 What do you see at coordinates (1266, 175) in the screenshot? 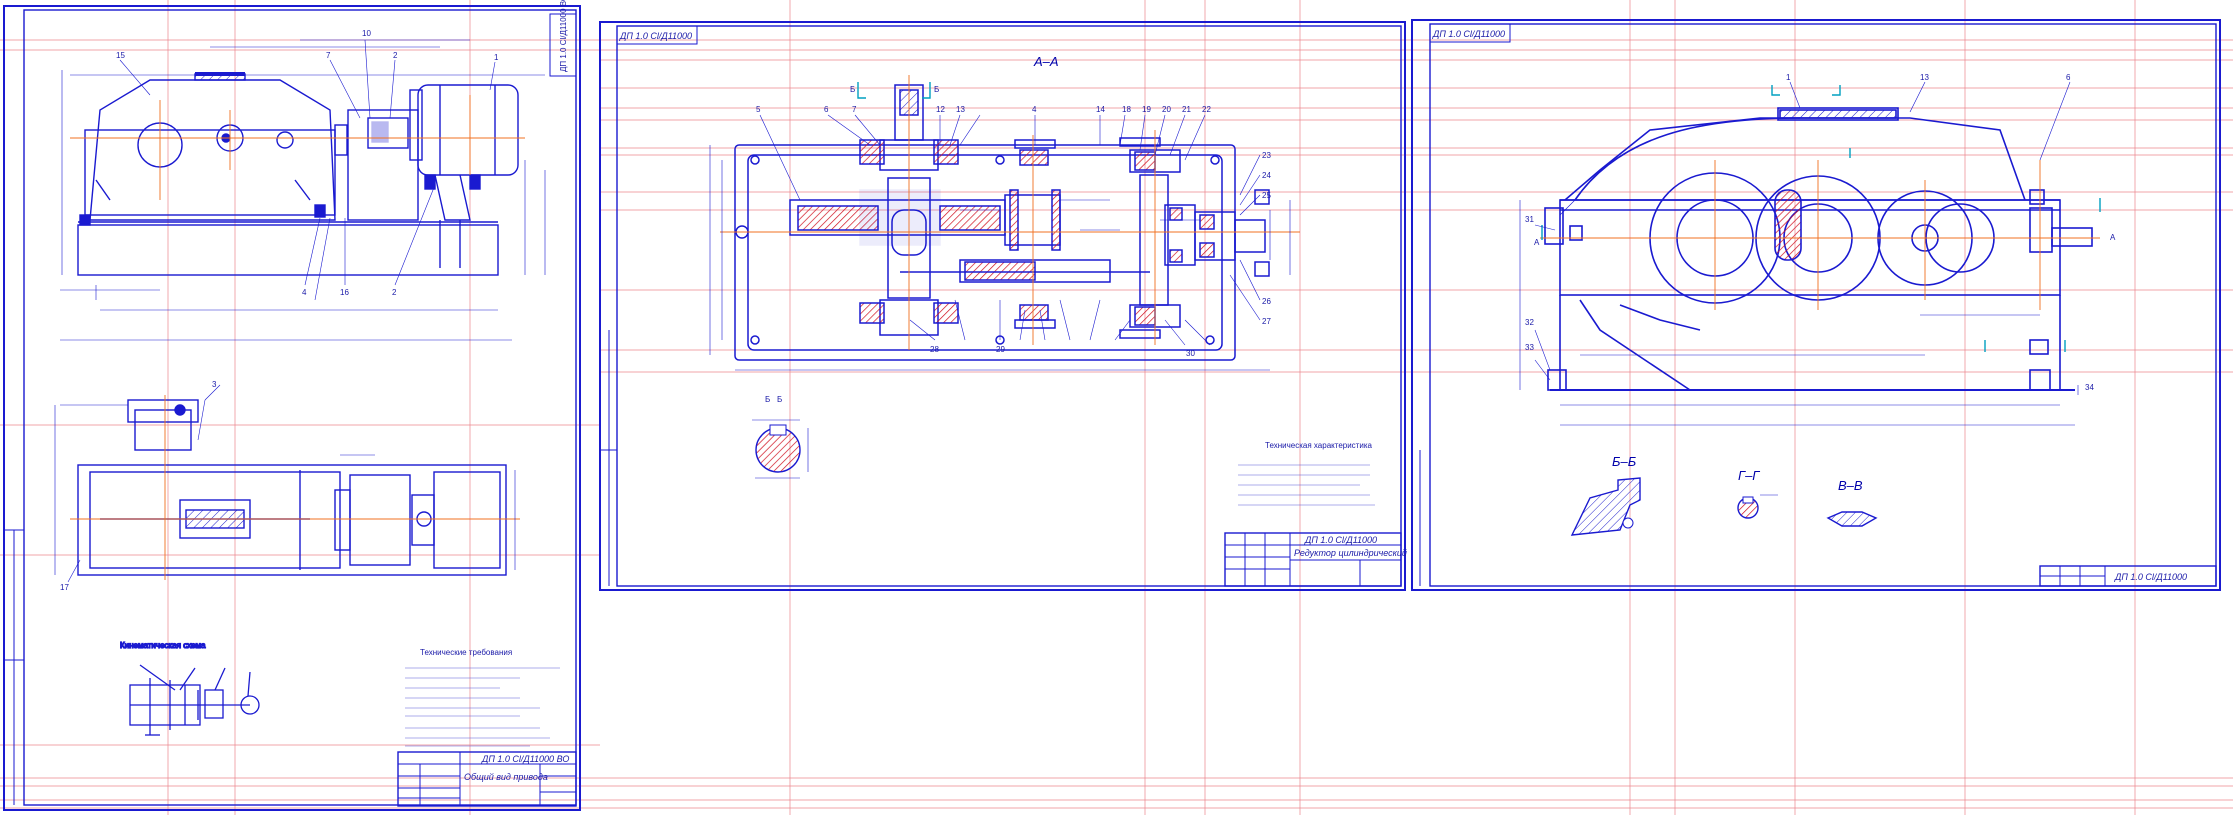
I see `callout-r-24: 24` at bounding box center [1266, 175].